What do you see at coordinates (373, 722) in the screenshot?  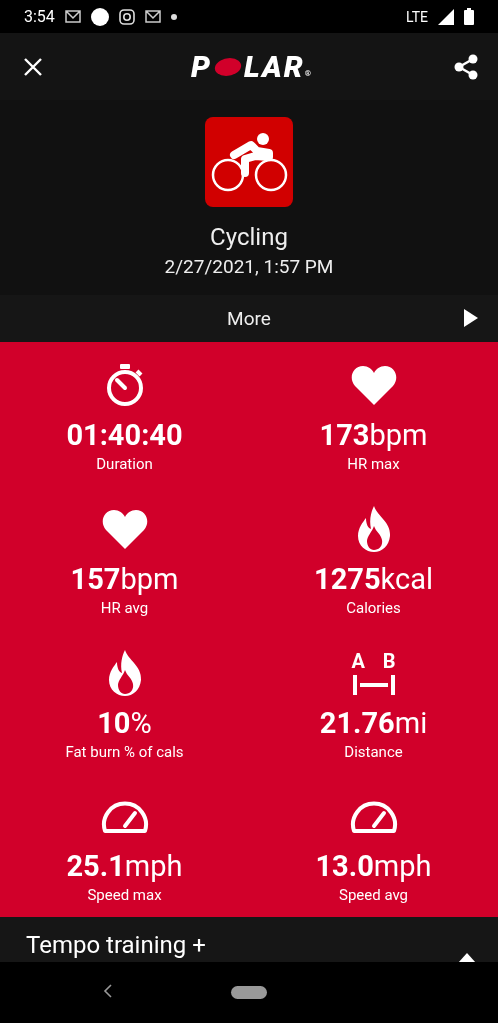 I see `stat-value: 21.76mi` at bounding box center [373, 722].